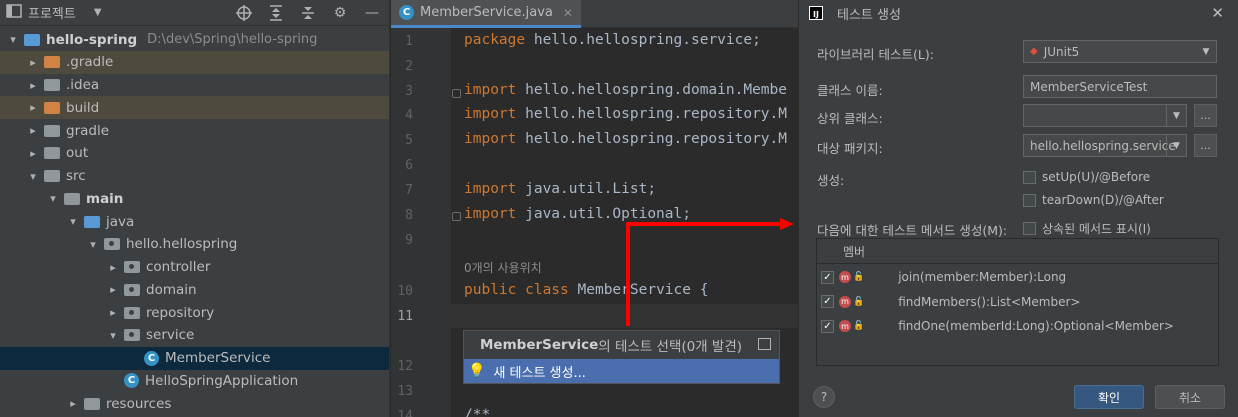 This screenshot has height=417, width=1238. What do you see at coordinates (845, 301) in the screenshot?
I see `method-icon: m` at bounding box center [845, 301].